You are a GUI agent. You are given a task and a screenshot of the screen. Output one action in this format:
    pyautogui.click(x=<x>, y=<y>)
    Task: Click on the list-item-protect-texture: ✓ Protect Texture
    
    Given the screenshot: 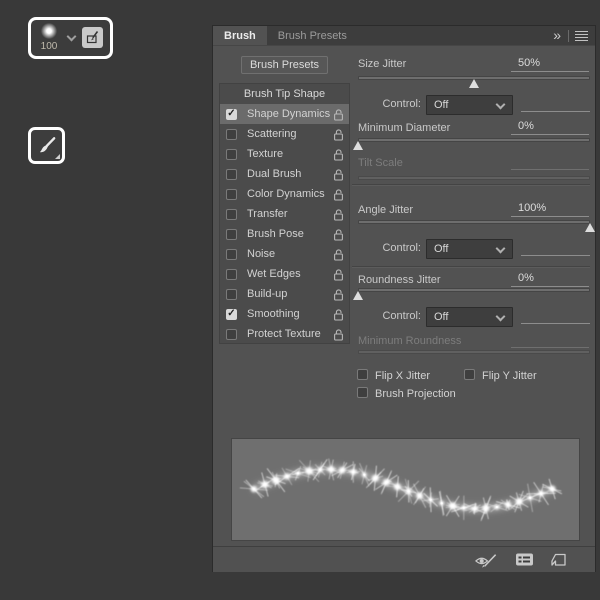 What is the action you would take?
    pyautogui.click(x=284, y=334)
    